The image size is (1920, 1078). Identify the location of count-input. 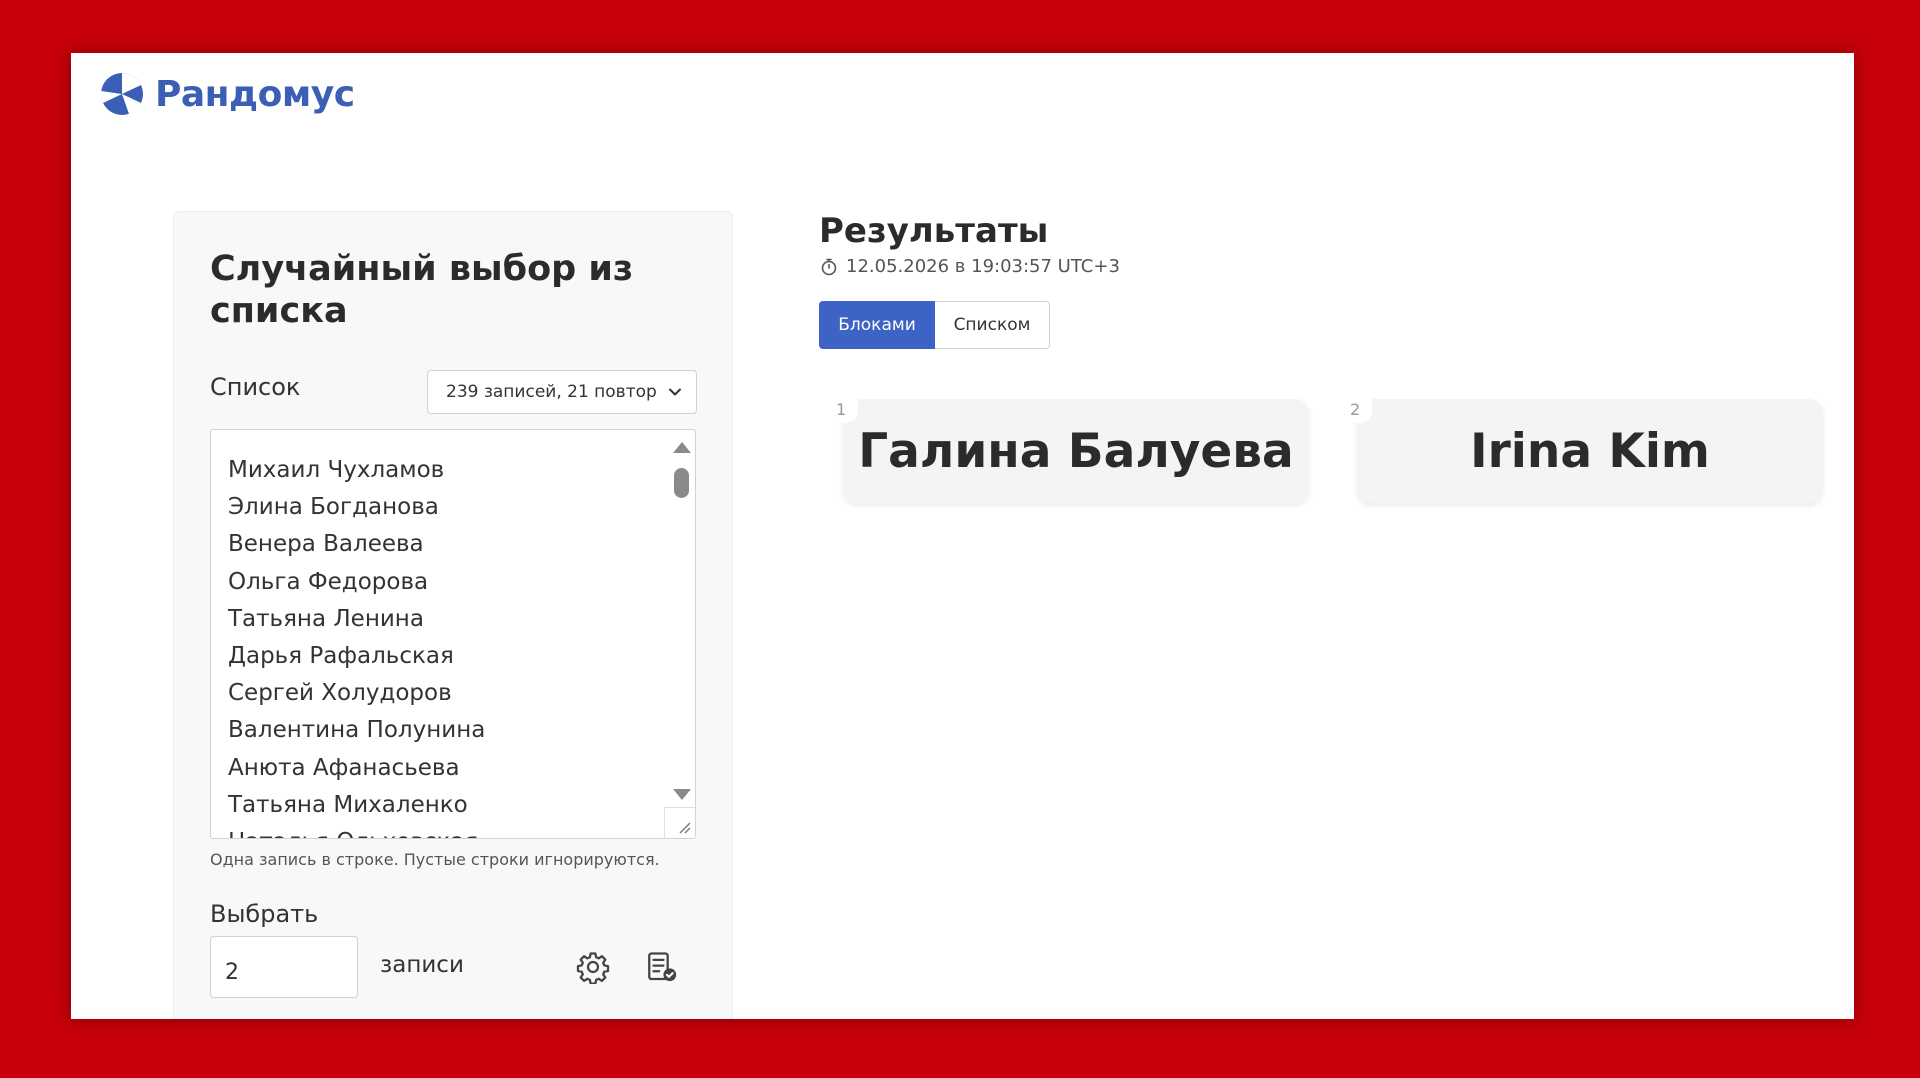
(284, 967).